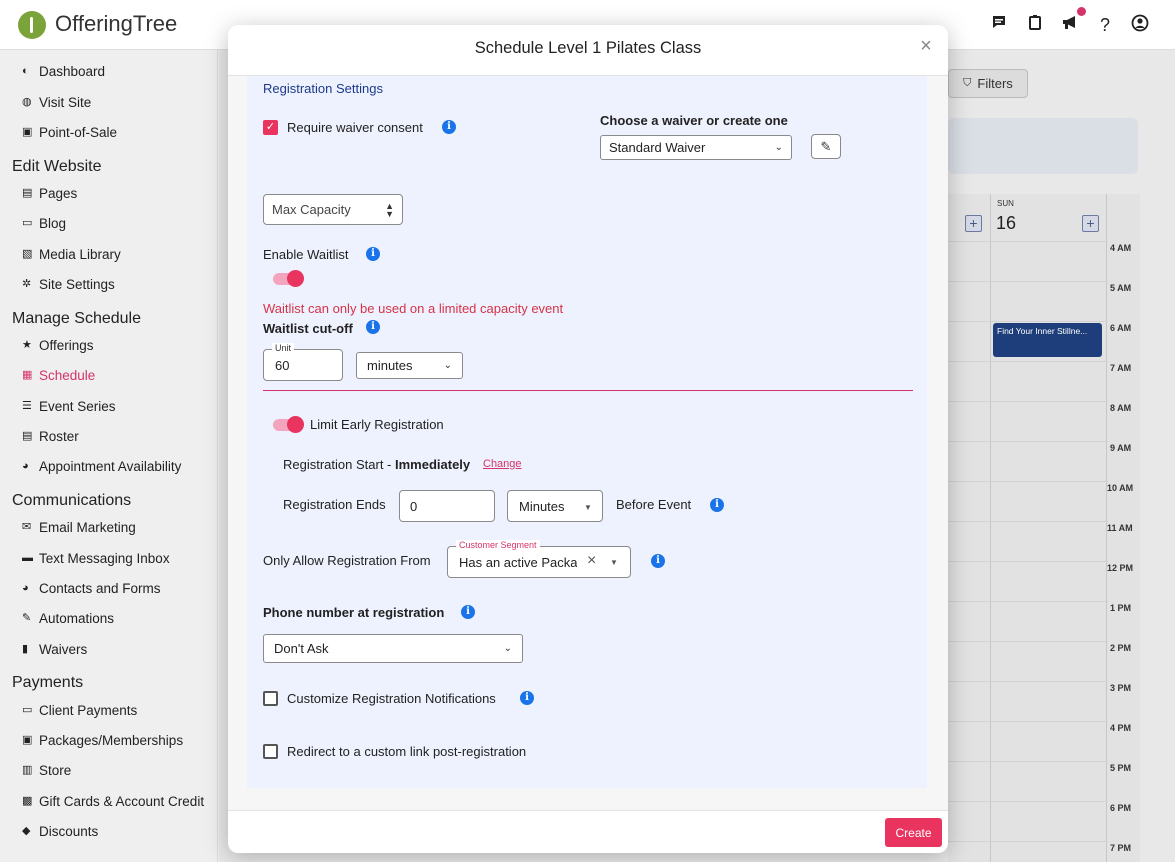 This screenshot has height=862, width=1175. Describe the element at coordinates (57, 166) in the screenshot. I see `sidebar-section-title: Edit Website` at that location.